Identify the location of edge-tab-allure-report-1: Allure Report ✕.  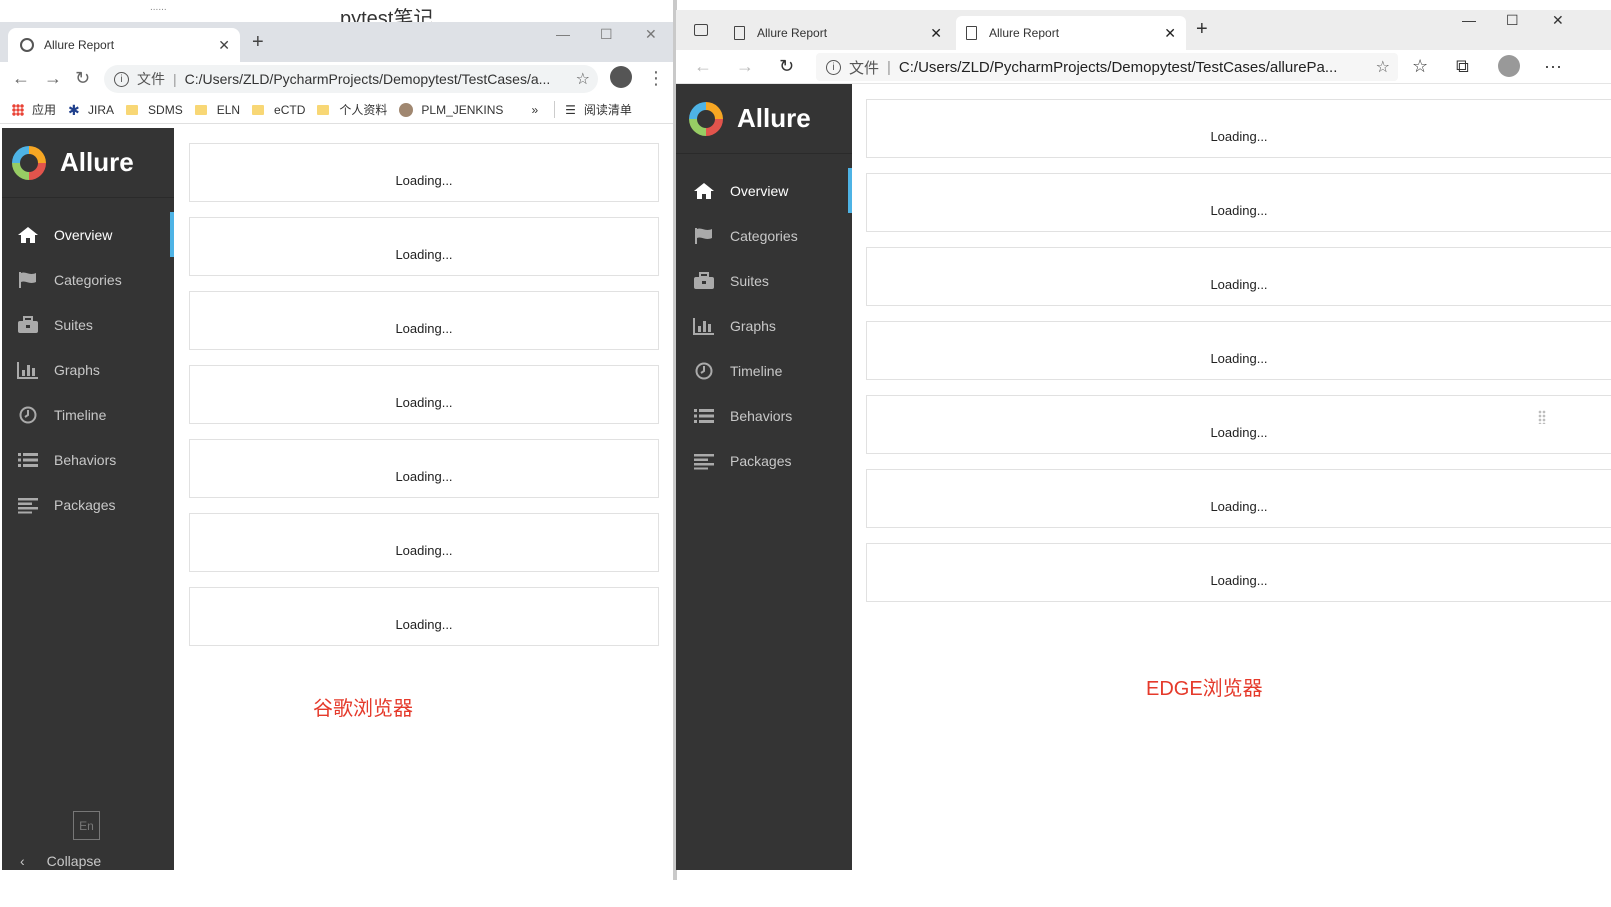
(838, 33).